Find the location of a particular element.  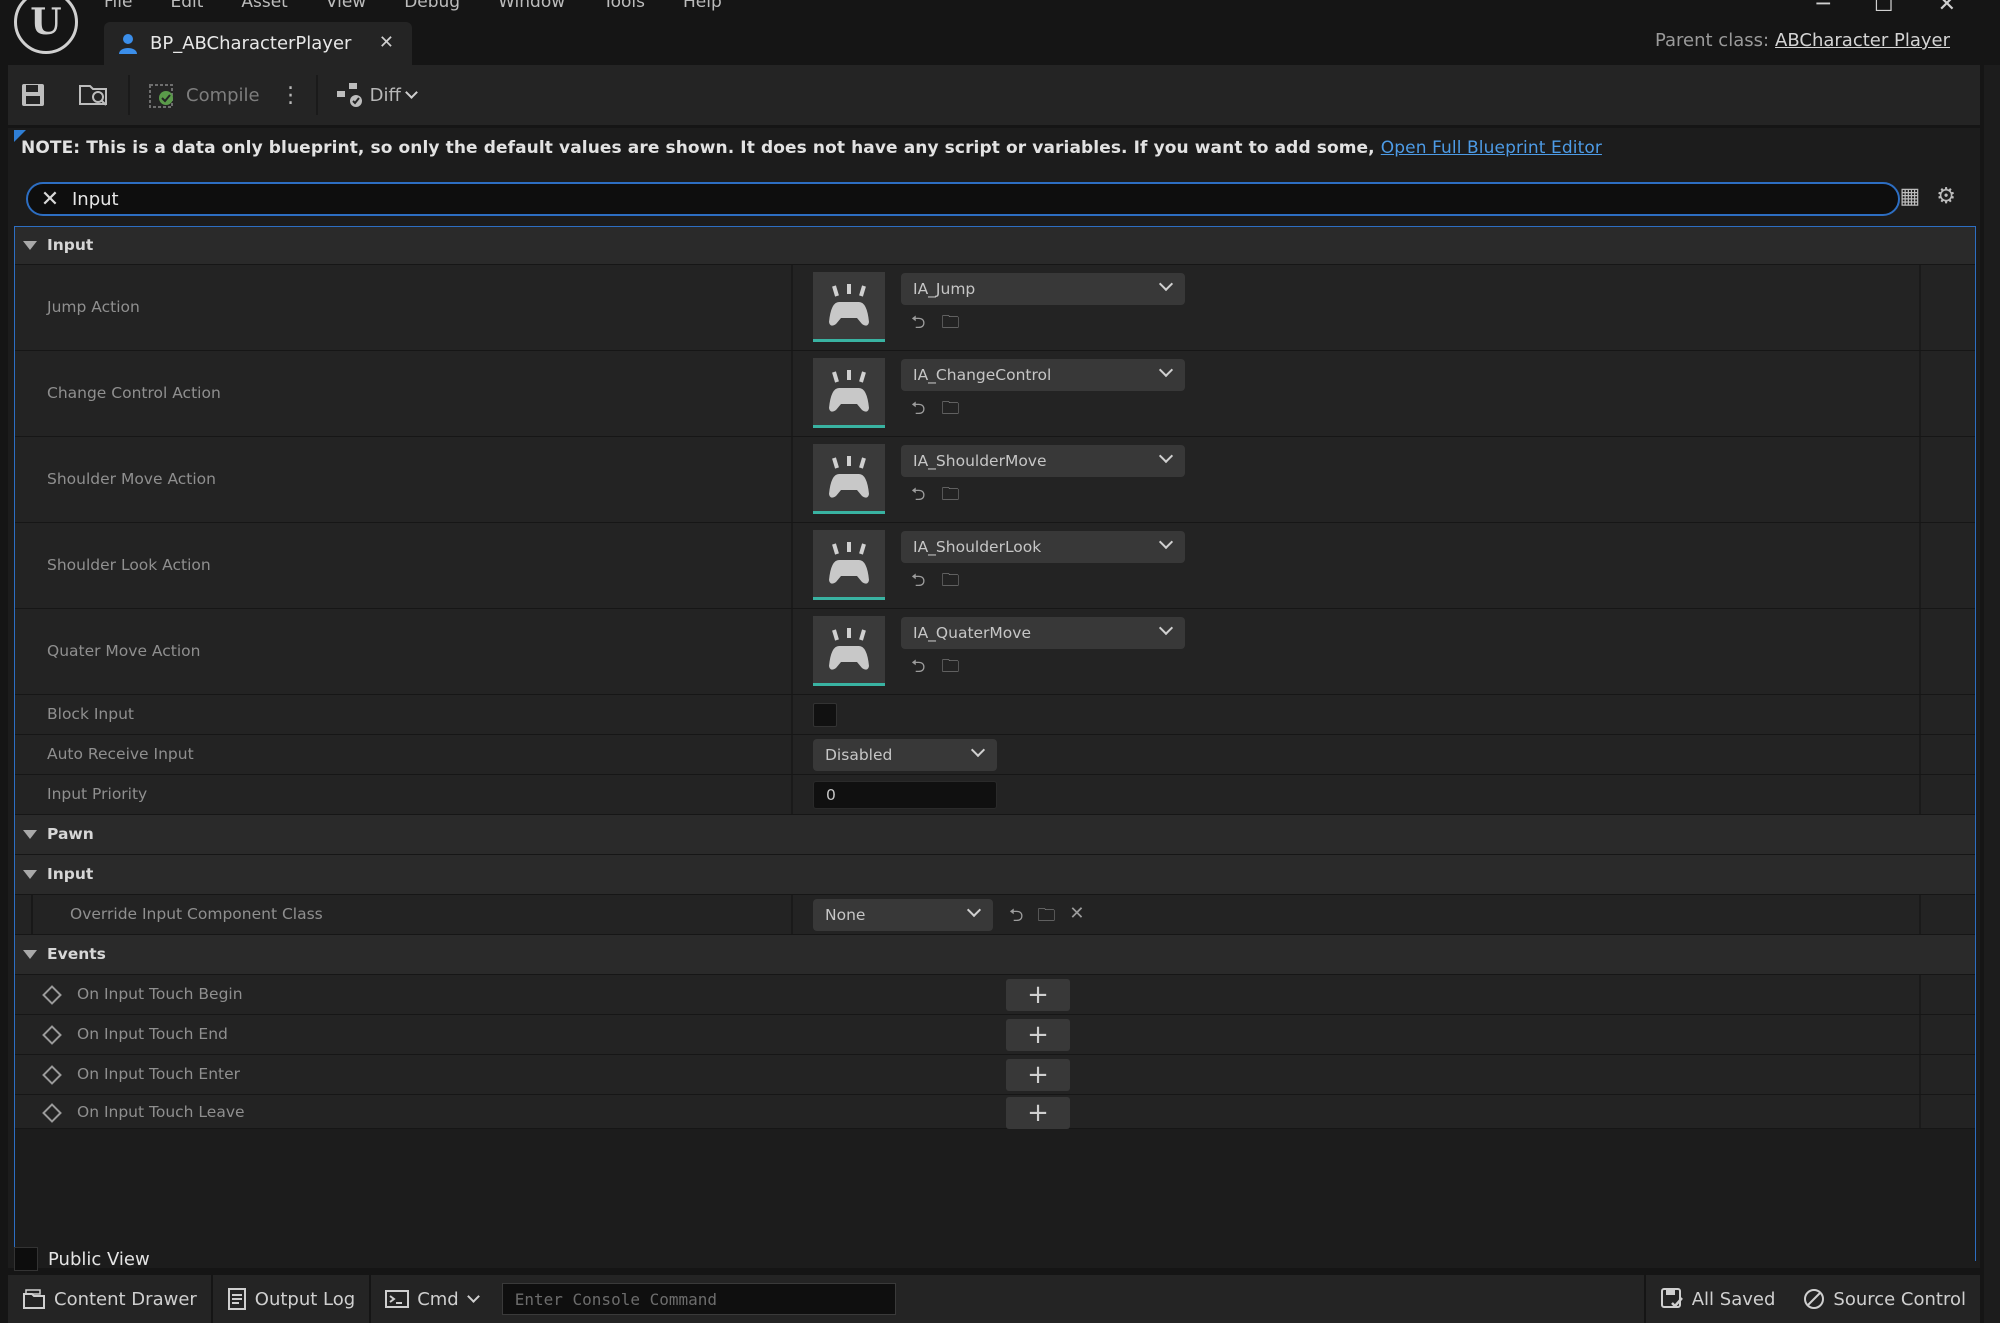

all-saved-indicator: All Saved is located at coordinates (1716, 1299).